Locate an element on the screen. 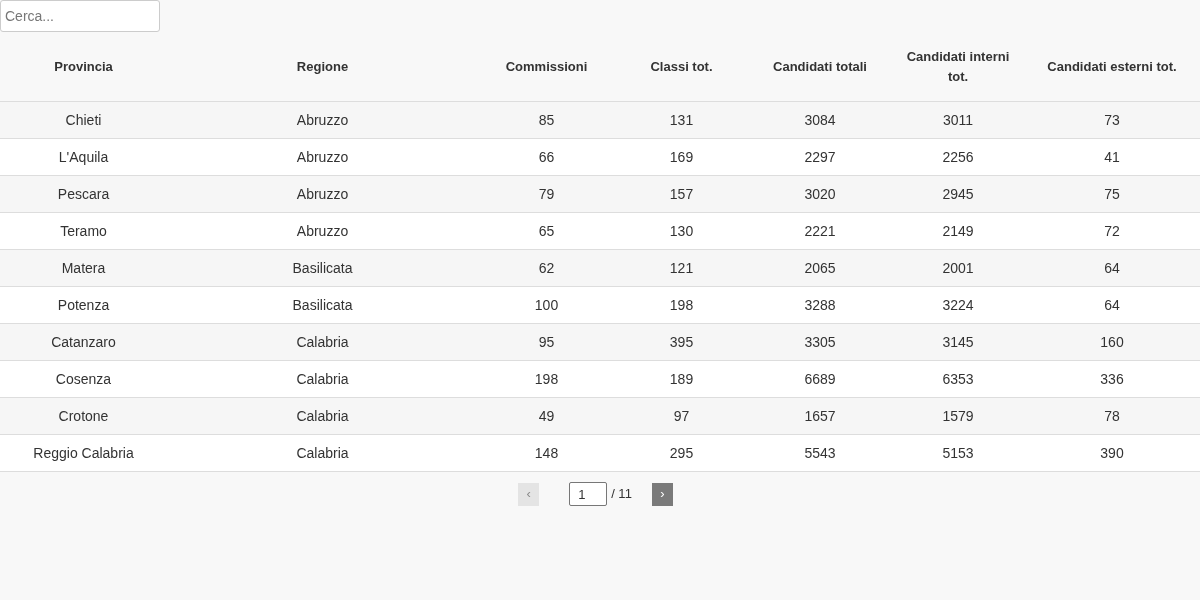 This screenshot has height=600, width=1200. table-cell-text: 2001 is located at coordinates (958, 268).